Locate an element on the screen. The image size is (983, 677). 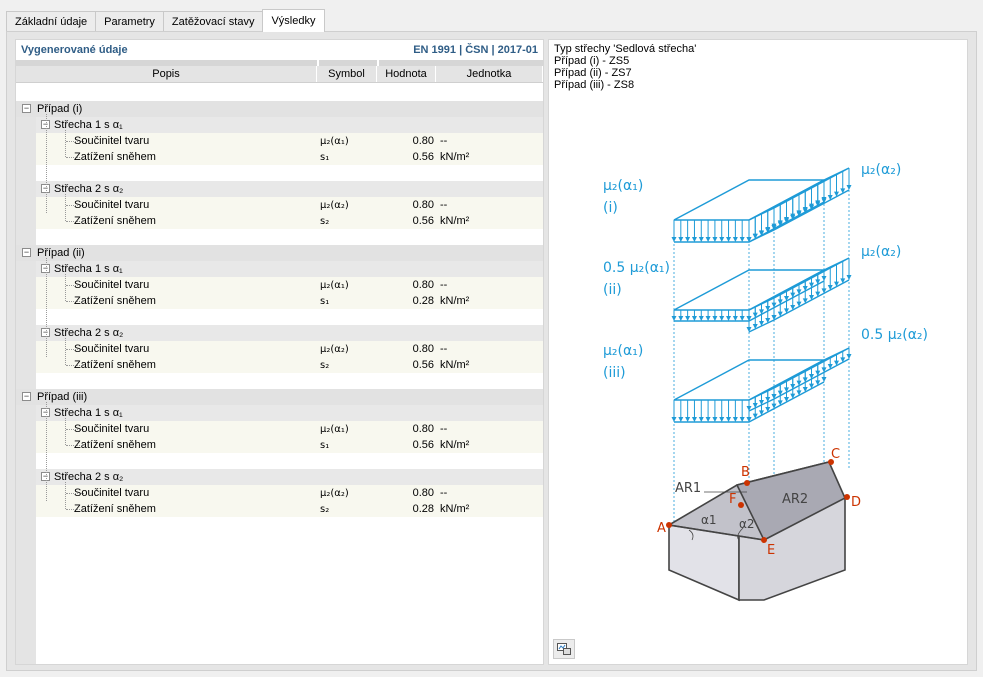
row-value: 0.80 is located at coordinates (423, 205).